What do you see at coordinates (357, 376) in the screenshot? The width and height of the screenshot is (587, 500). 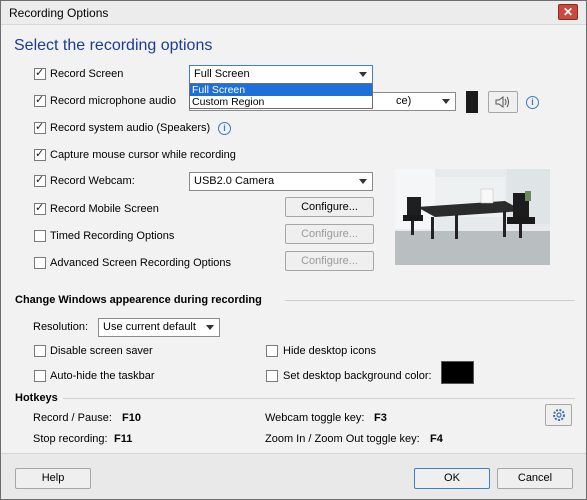 I see `set-bg-color-label: Set desktop background color:` at bounding box center [357, 376].